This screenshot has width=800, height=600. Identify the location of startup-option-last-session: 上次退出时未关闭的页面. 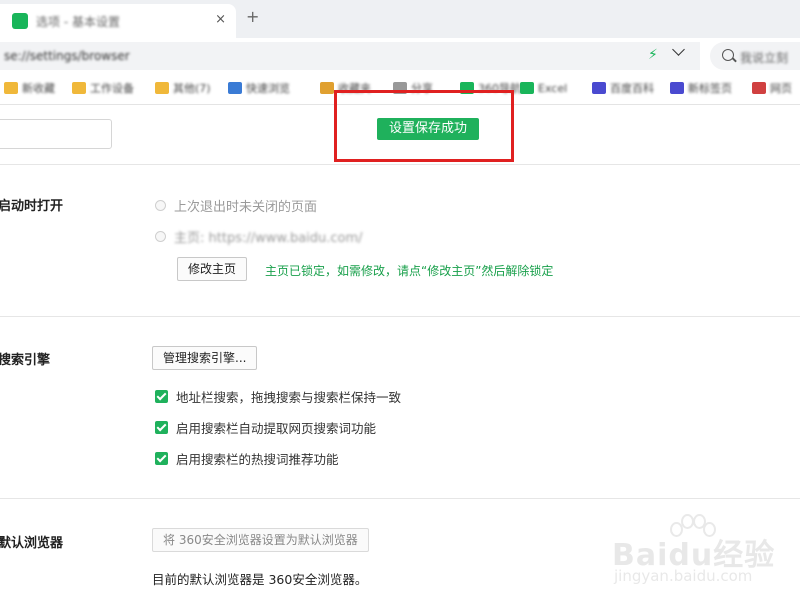
(236, 205).